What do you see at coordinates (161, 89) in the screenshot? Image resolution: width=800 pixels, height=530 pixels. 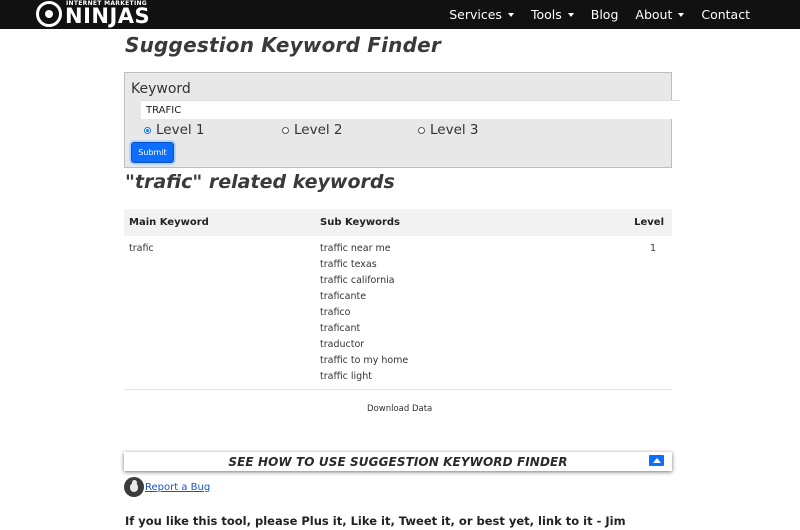 I see `keyword-label: Keyword` at bounding box center [161, 89].